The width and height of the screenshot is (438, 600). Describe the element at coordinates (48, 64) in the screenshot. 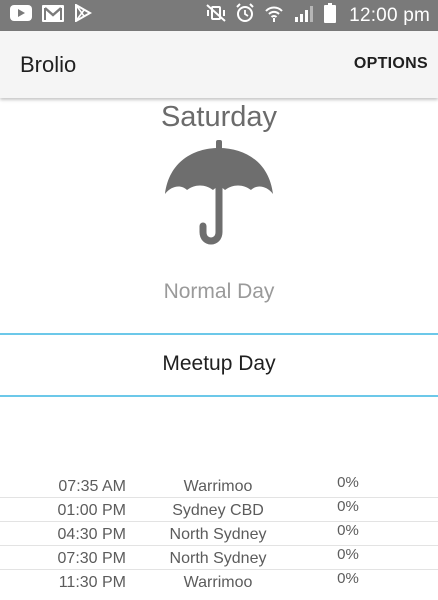

I see `app-title: Brolio` at that location.